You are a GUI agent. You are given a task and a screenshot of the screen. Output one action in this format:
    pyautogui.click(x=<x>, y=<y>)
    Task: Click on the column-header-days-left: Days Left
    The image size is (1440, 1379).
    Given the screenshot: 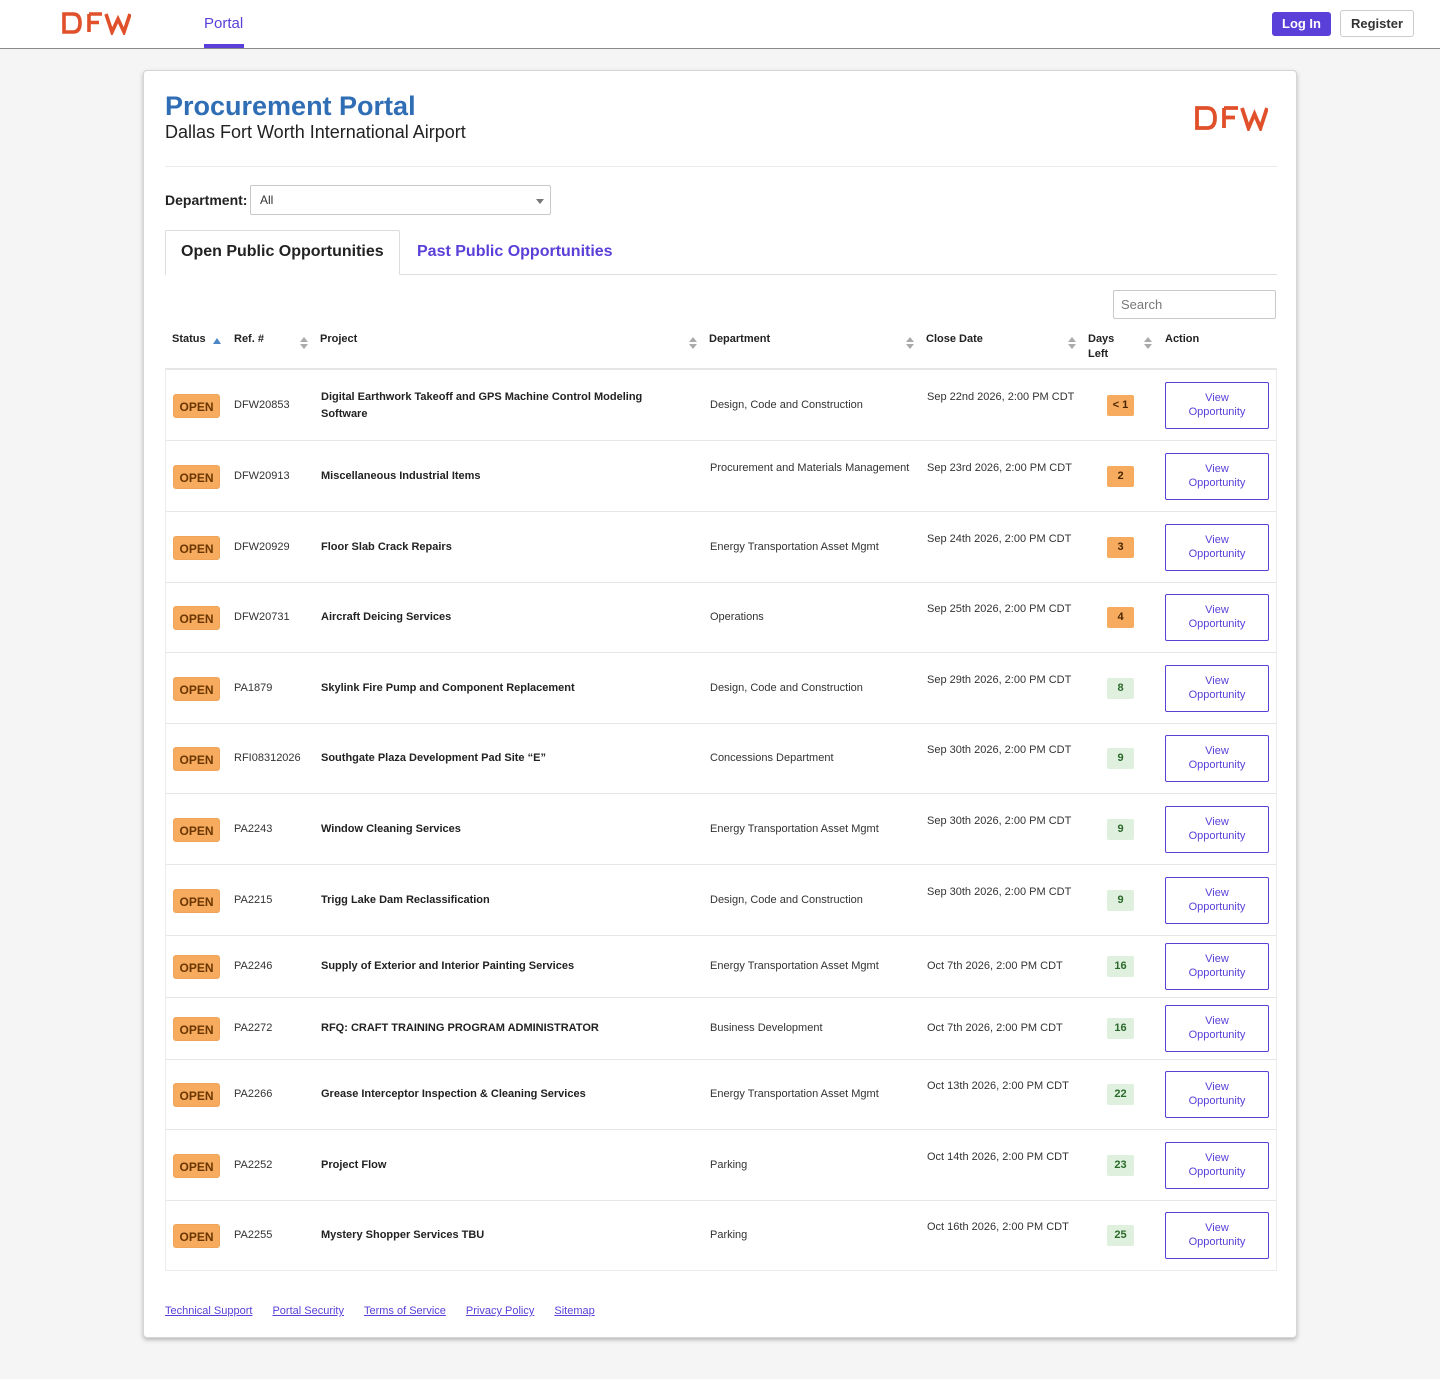 What is the action you would take?
    pyautogui.click(x=1106, y=347)
    